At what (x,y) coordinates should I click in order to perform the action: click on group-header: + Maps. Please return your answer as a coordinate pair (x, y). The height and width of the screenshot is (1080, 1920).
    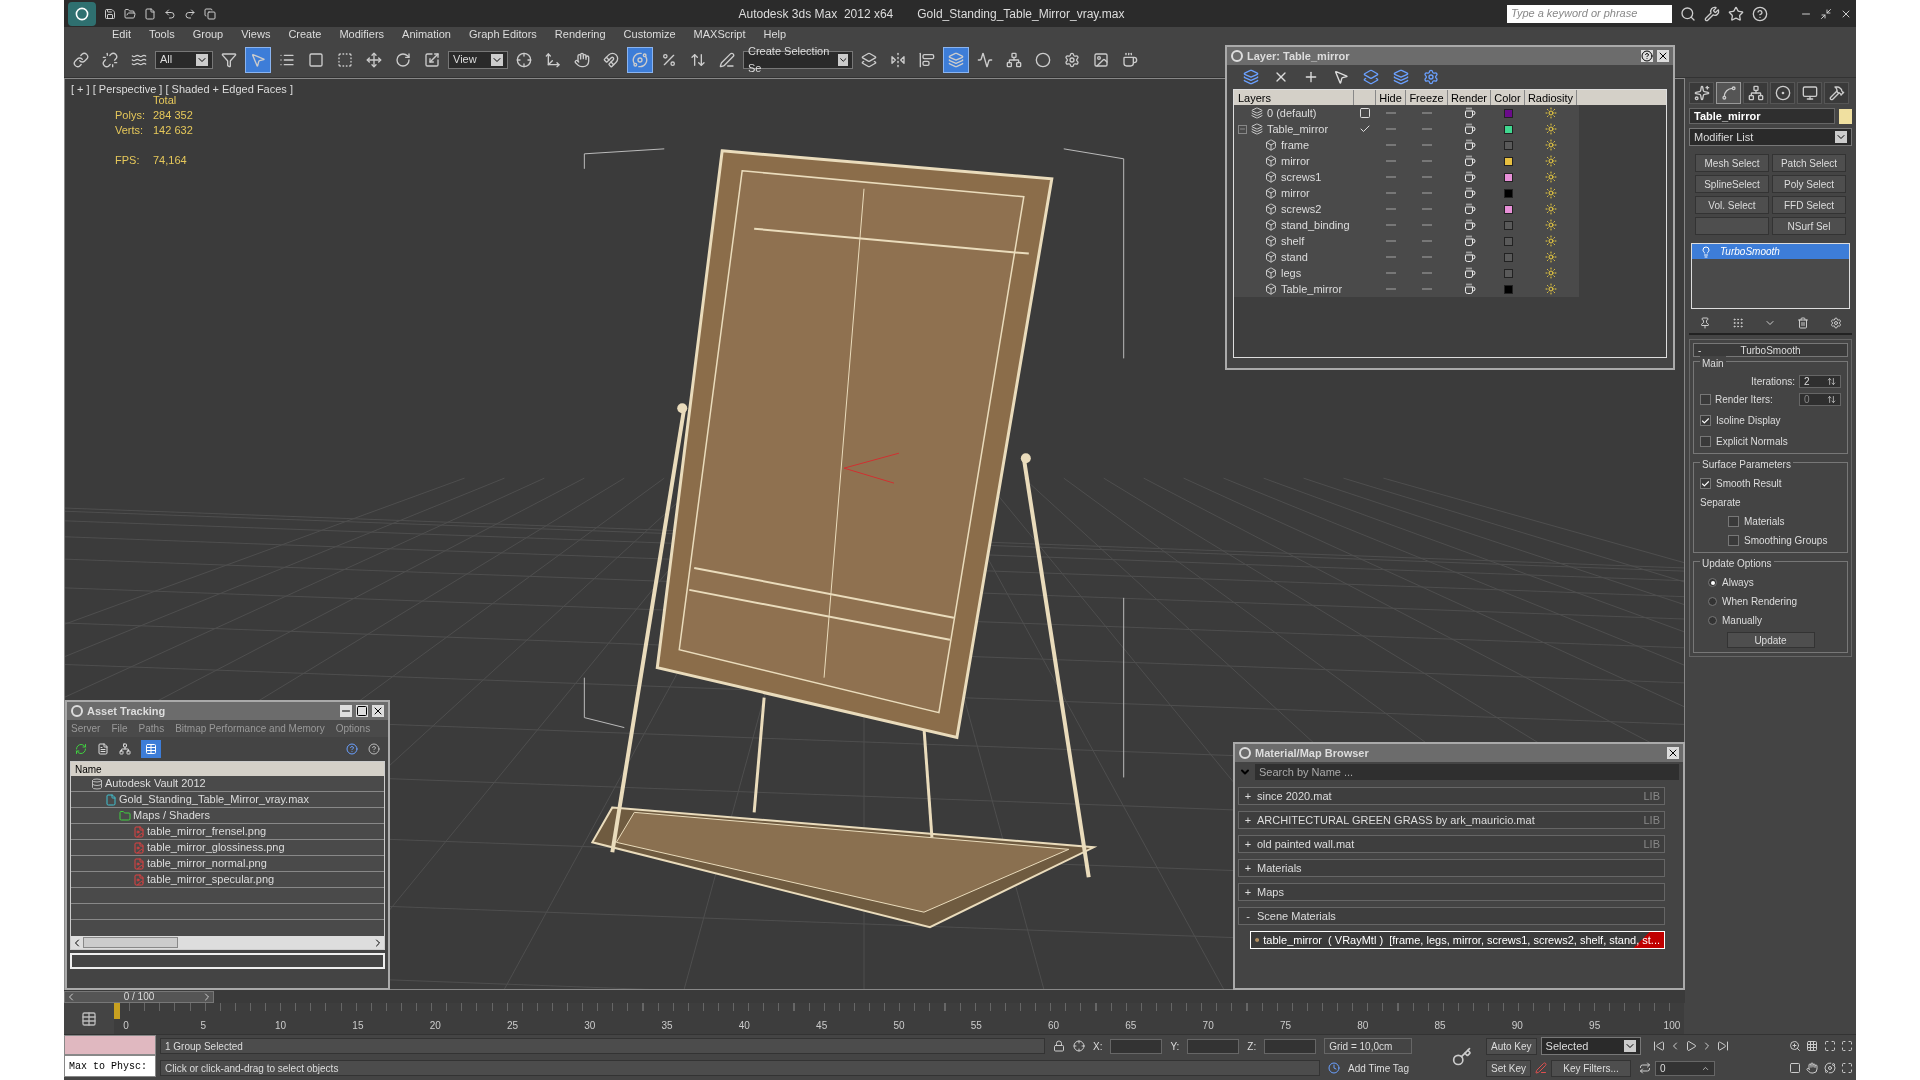
    Looking at the image, I should click on (1451, 892).